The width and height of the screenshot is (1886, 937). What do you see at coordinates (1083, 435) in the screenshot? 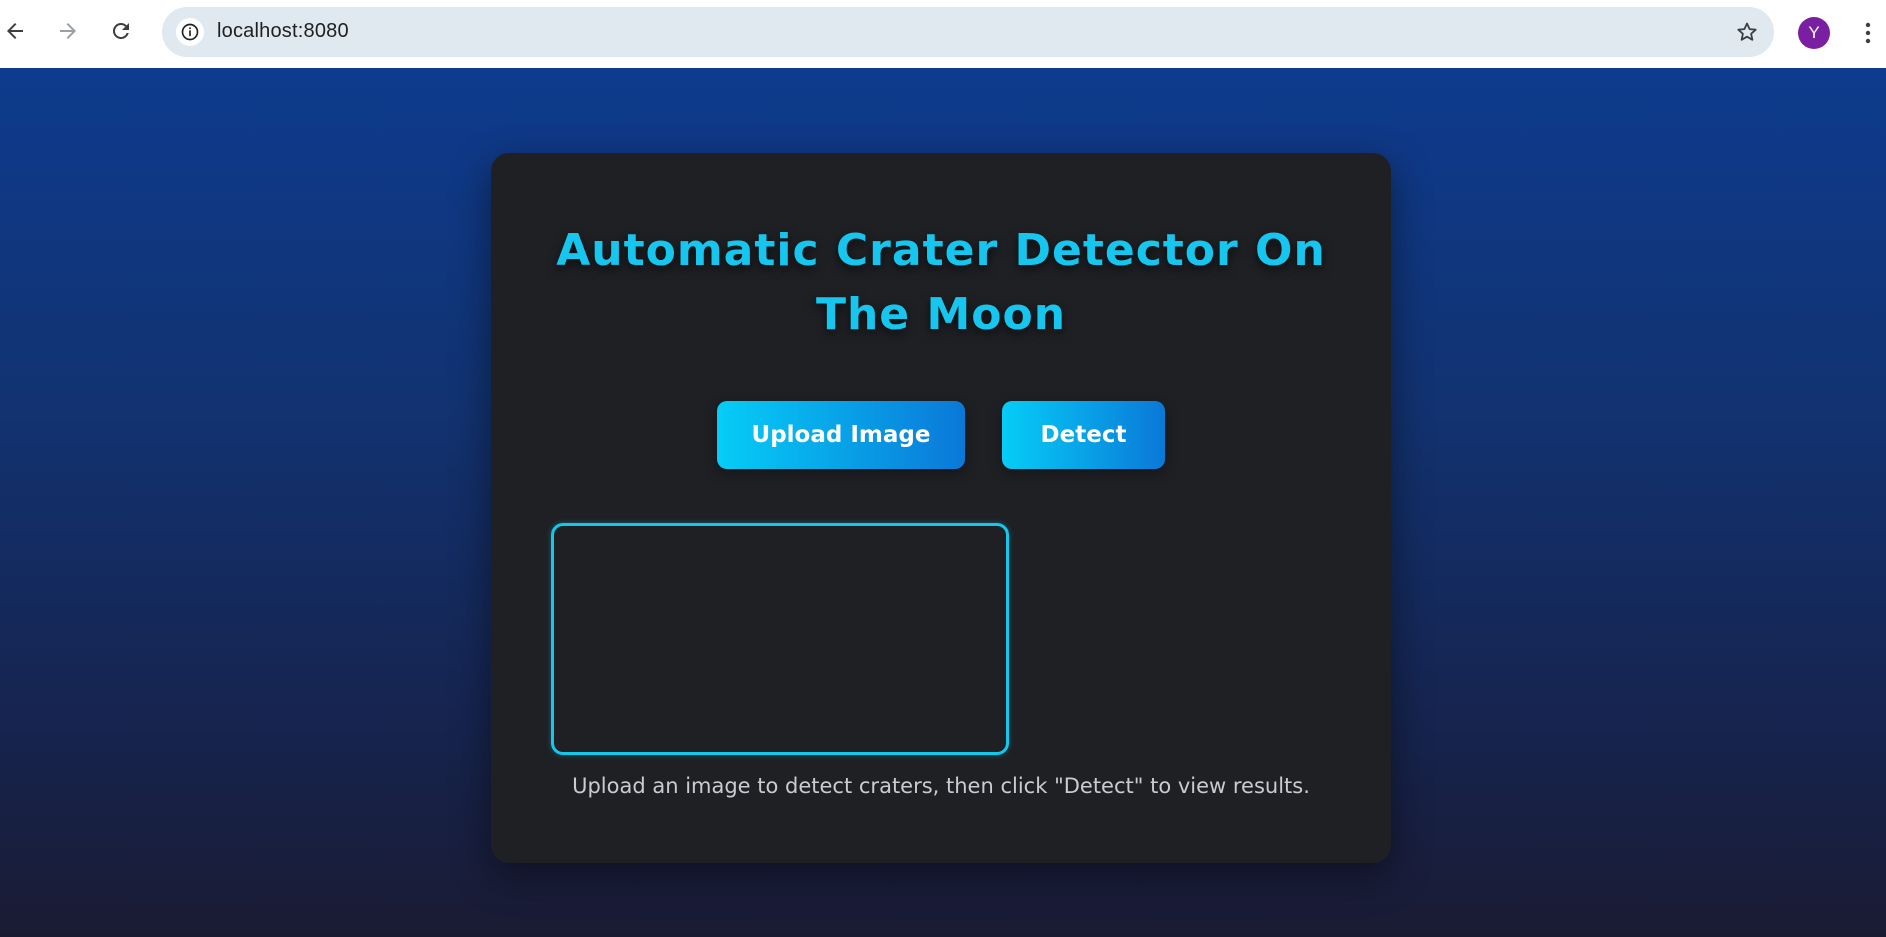
I see `detect-button: Detect` at bounding box center [1083, 435].